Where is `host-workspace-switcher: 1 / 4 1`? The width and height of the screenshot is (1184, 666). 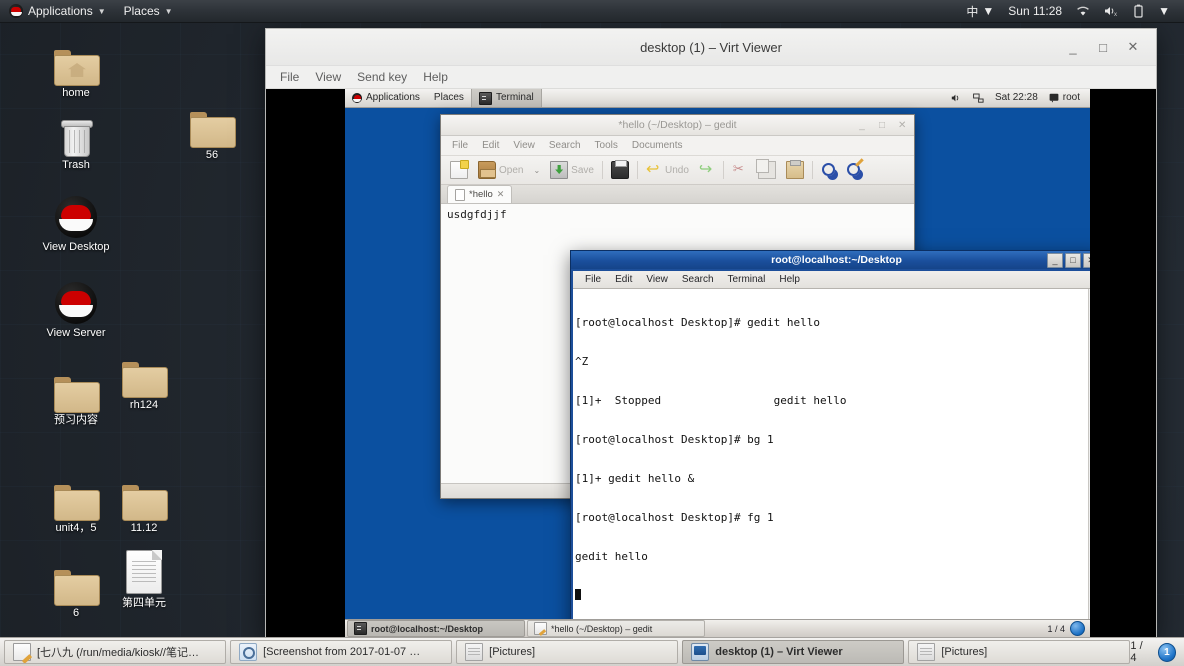 host-workspace-switcher: 1 / 4 1 is located at coordinates (1157, 652).